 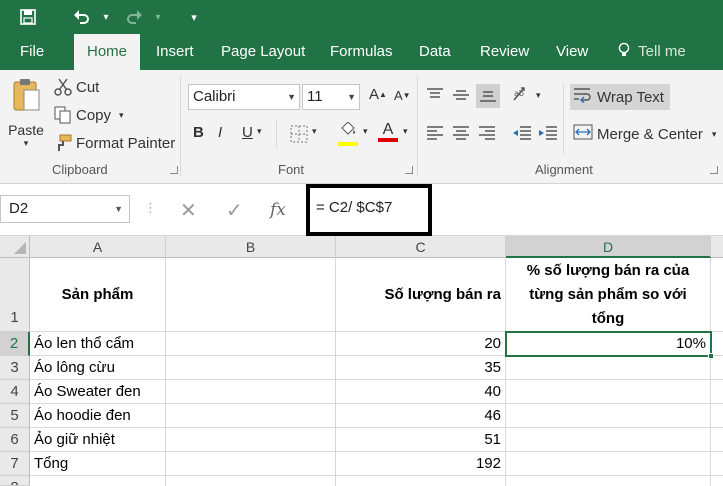 I want to click on merge-center-button: Merge & Center ▾, so click(x=644, y=134).